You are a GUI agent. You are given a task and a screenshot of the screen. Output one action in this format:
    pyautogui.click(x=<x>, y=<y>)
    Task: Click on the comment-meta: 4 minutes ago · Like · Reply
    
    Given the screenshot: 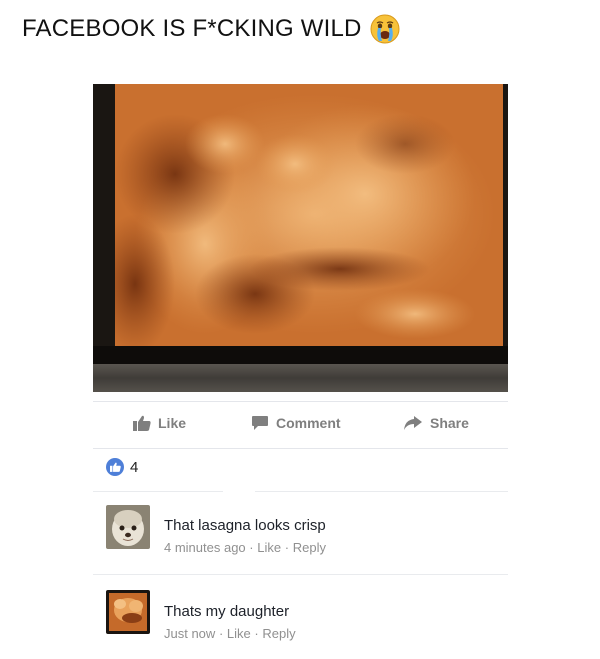 What is the action you would take?
    pyautogui.click(x=329, y=547)
    